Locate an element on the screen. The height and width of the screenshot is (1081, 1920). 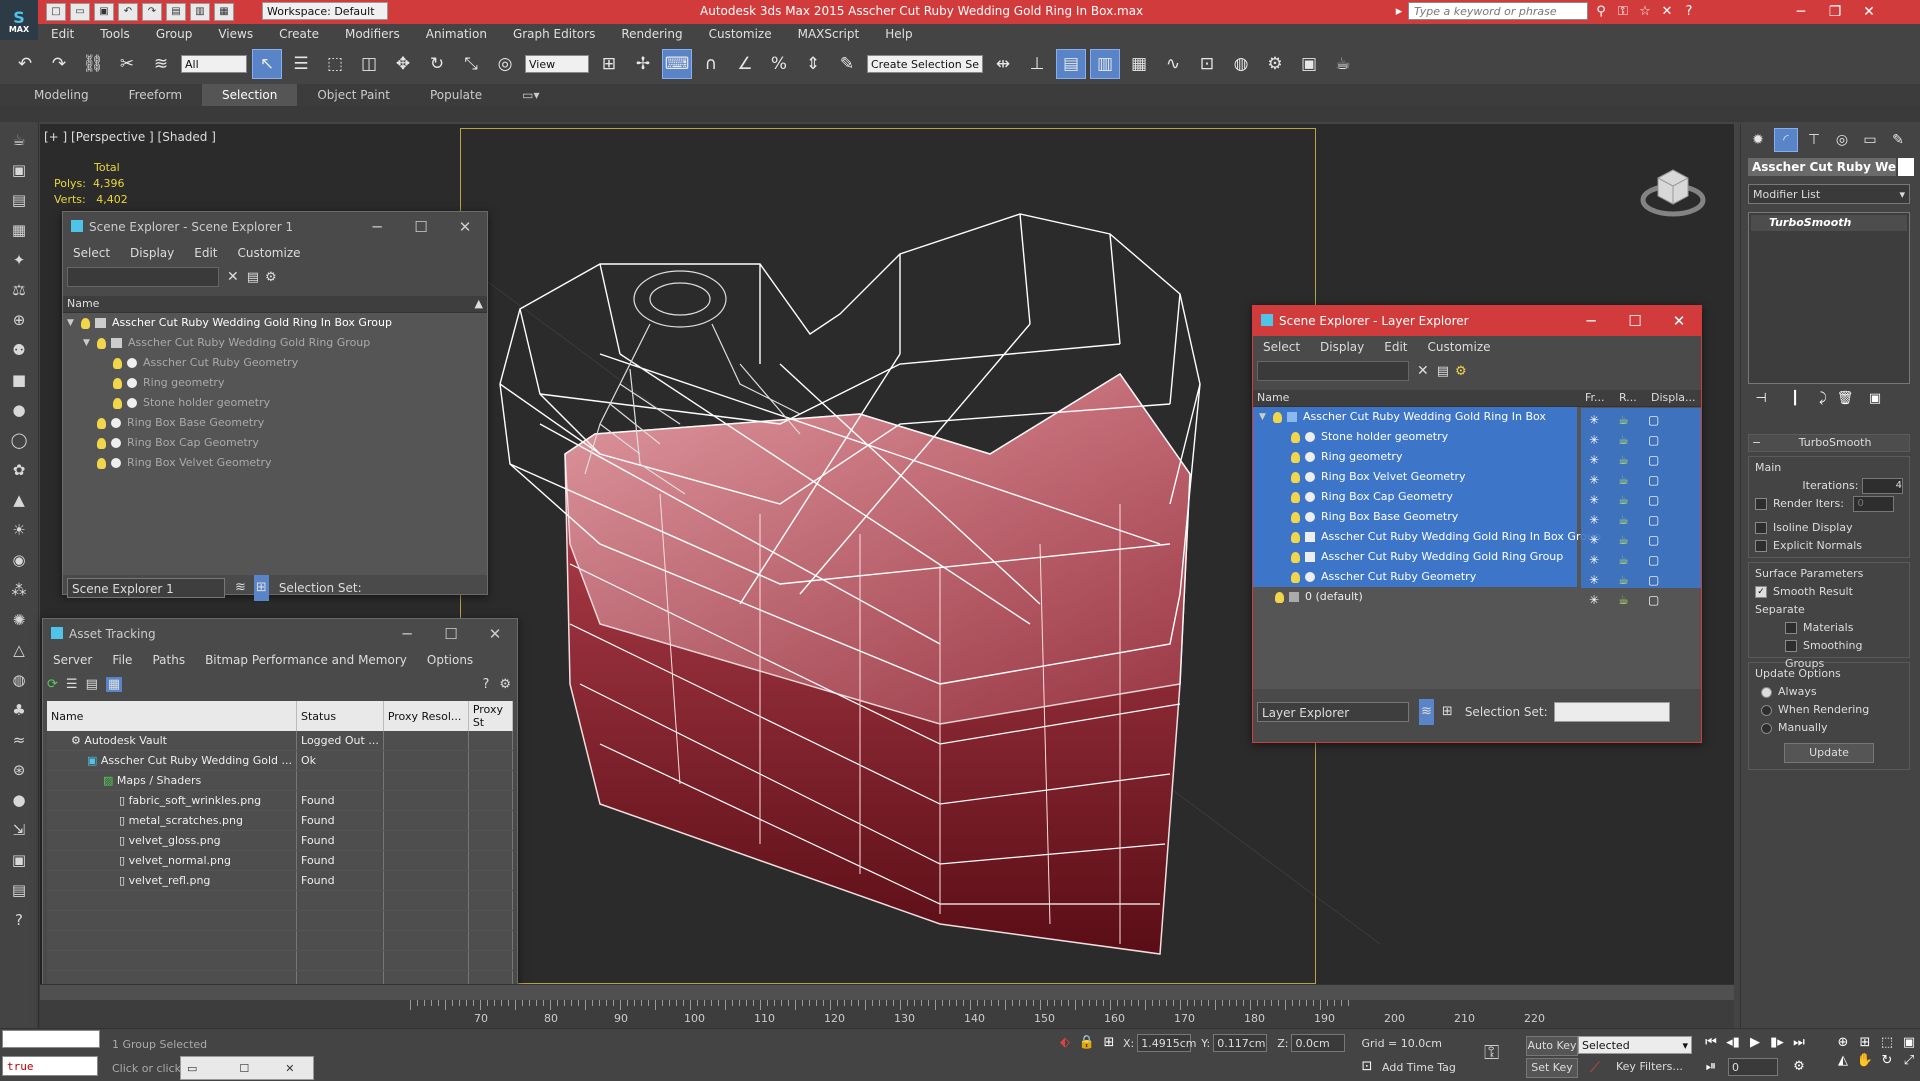
materials-checkbox is located at coordinates (1791, 628).